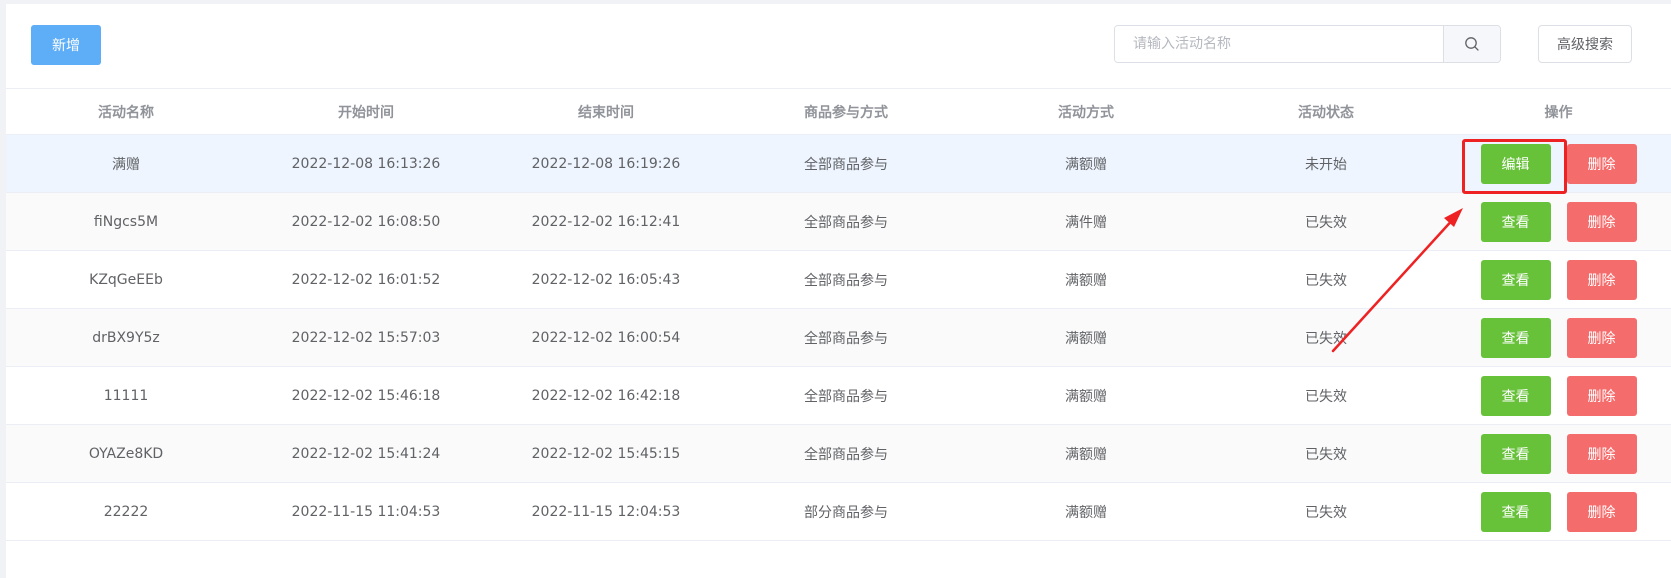 This screenshot has width=1671, height=578. Describe the element at coordinates (1326, 164) in the screenshot. I see `cell-status: 未开始` at that location.